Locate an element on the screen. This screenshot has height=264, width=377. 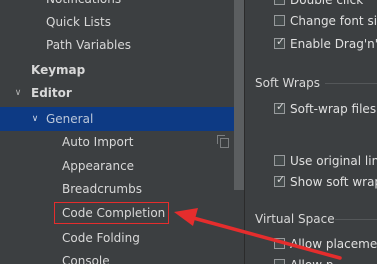
tree-item-console: Console is located at coordinates (117, 257).